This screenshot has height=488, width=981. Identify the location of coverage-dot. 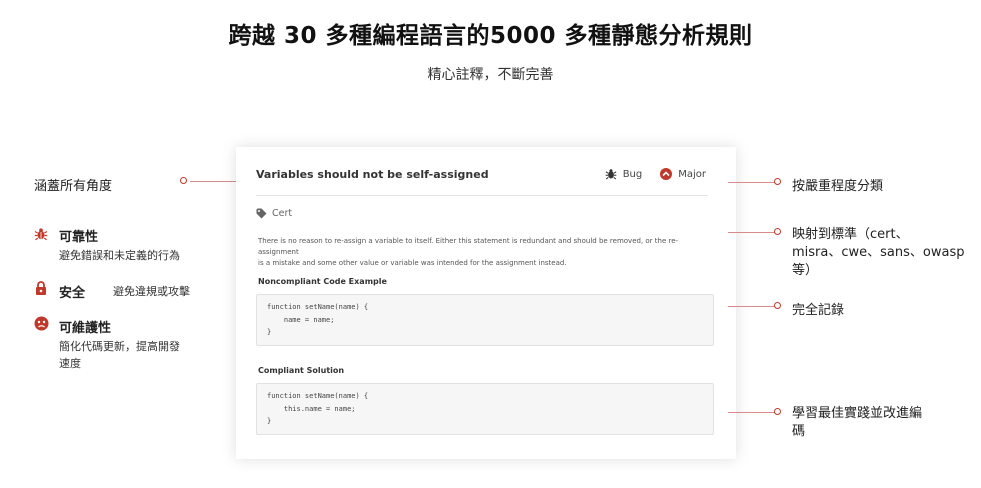
(183, 180).